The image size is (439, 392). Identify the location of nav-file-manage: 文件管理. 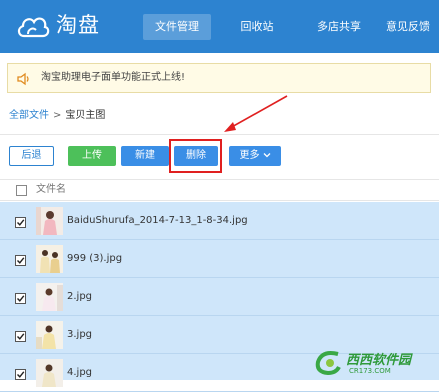
(177, 27).